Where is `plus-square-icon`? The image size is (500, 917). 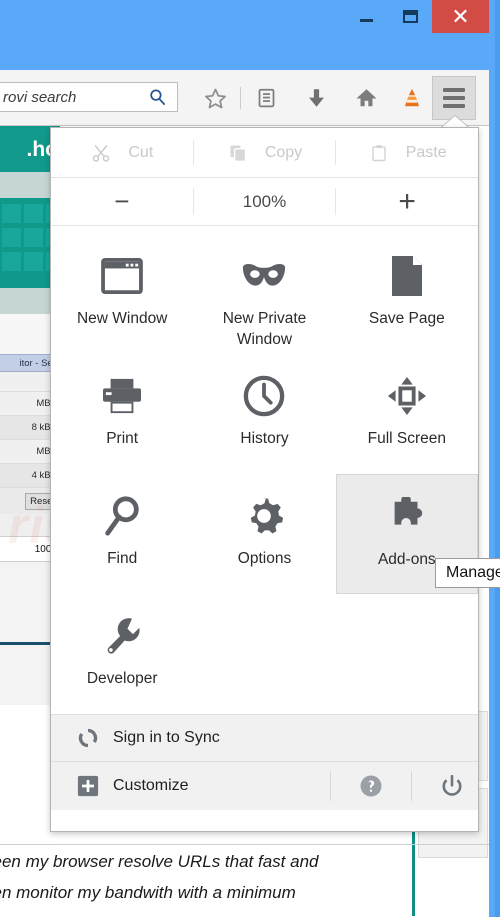 plus-square-icon is located at coordinates (88, 786).